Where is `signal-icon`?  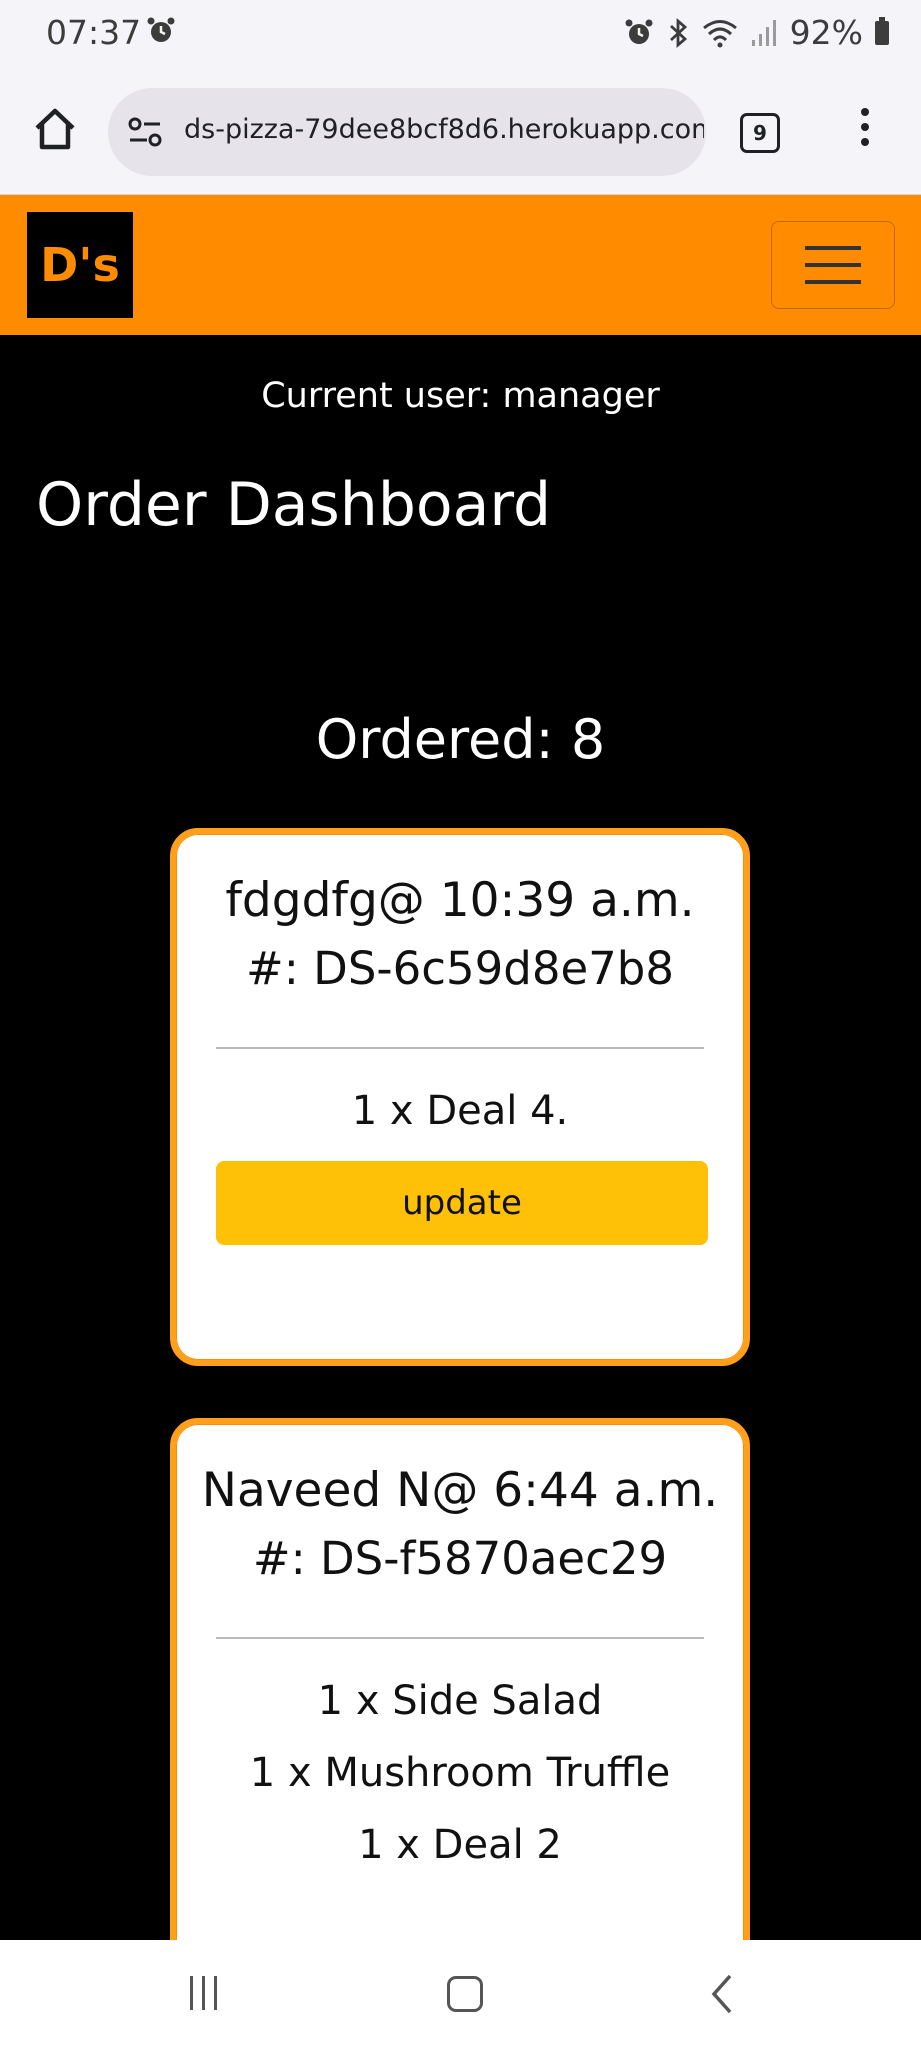
signal-icon is located at coordinates (763, 32).